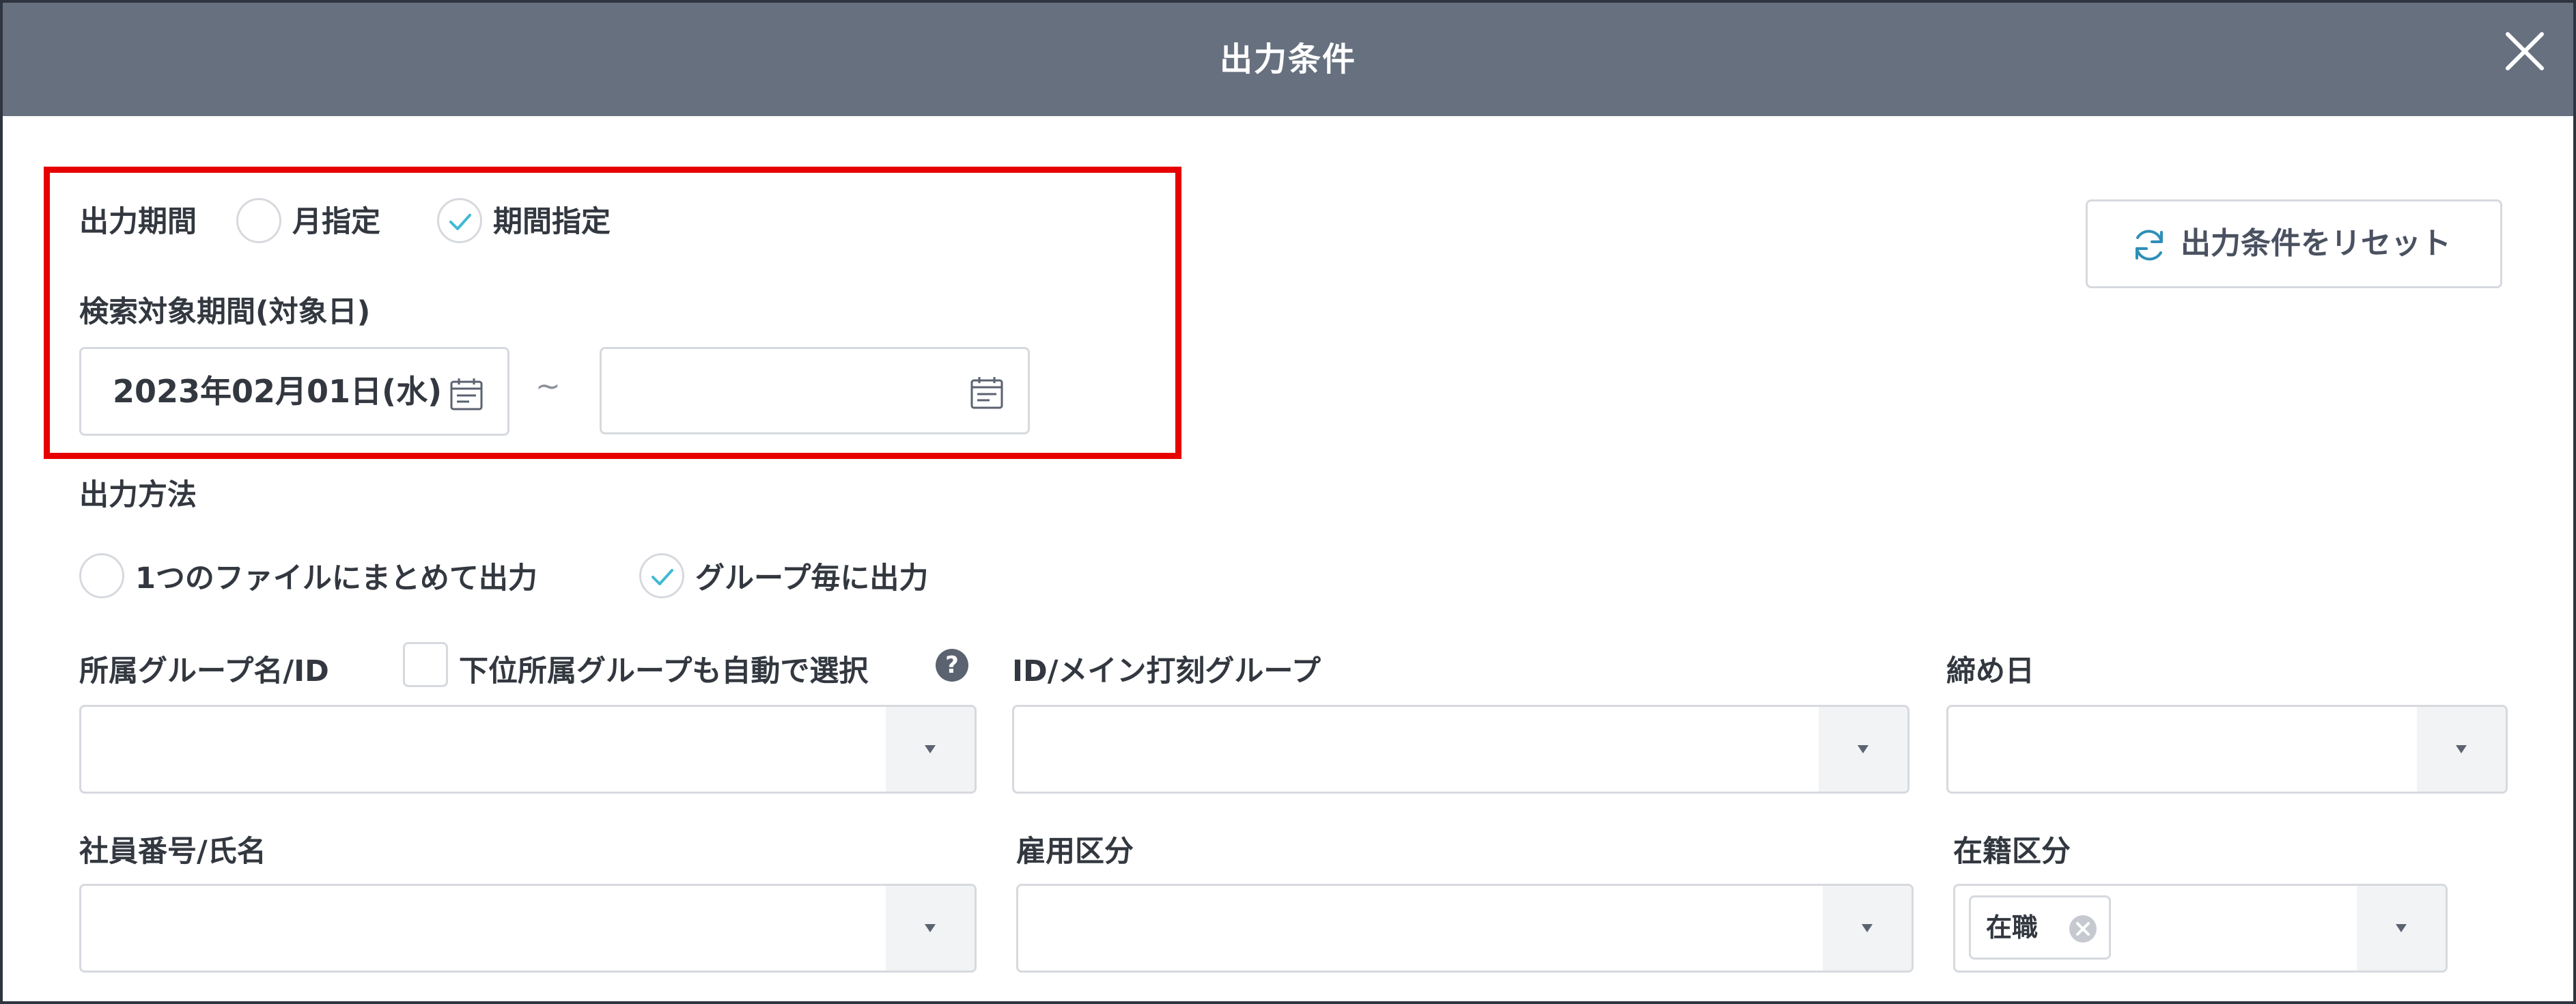 Image resolution: width=2576 pixels, height=1004 pixels. Describe the element at coordinates (1166, 671) in the screenshot. I see `main-clock-group-label: ID/メイン打刻グループ` at that location.